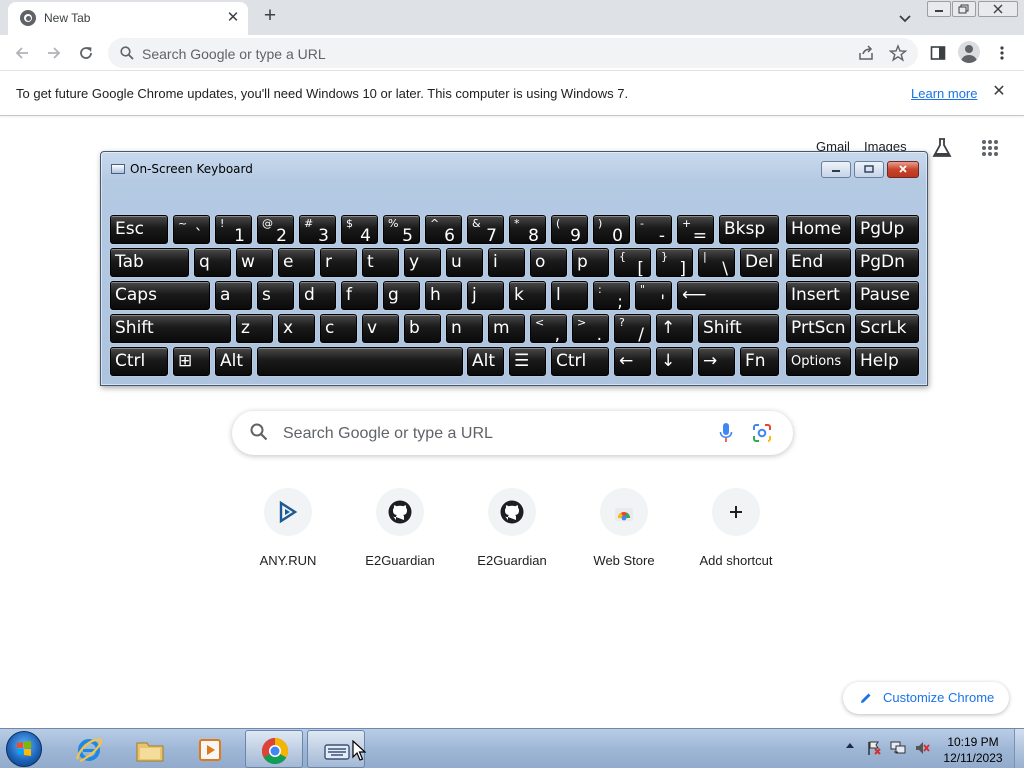 Image resolution: width=1024 pixels, height=768 pixels. What do you see at coordinates (443, 295) in the screenshot?
I see `key-h: h` at bounding box center [443, 295].